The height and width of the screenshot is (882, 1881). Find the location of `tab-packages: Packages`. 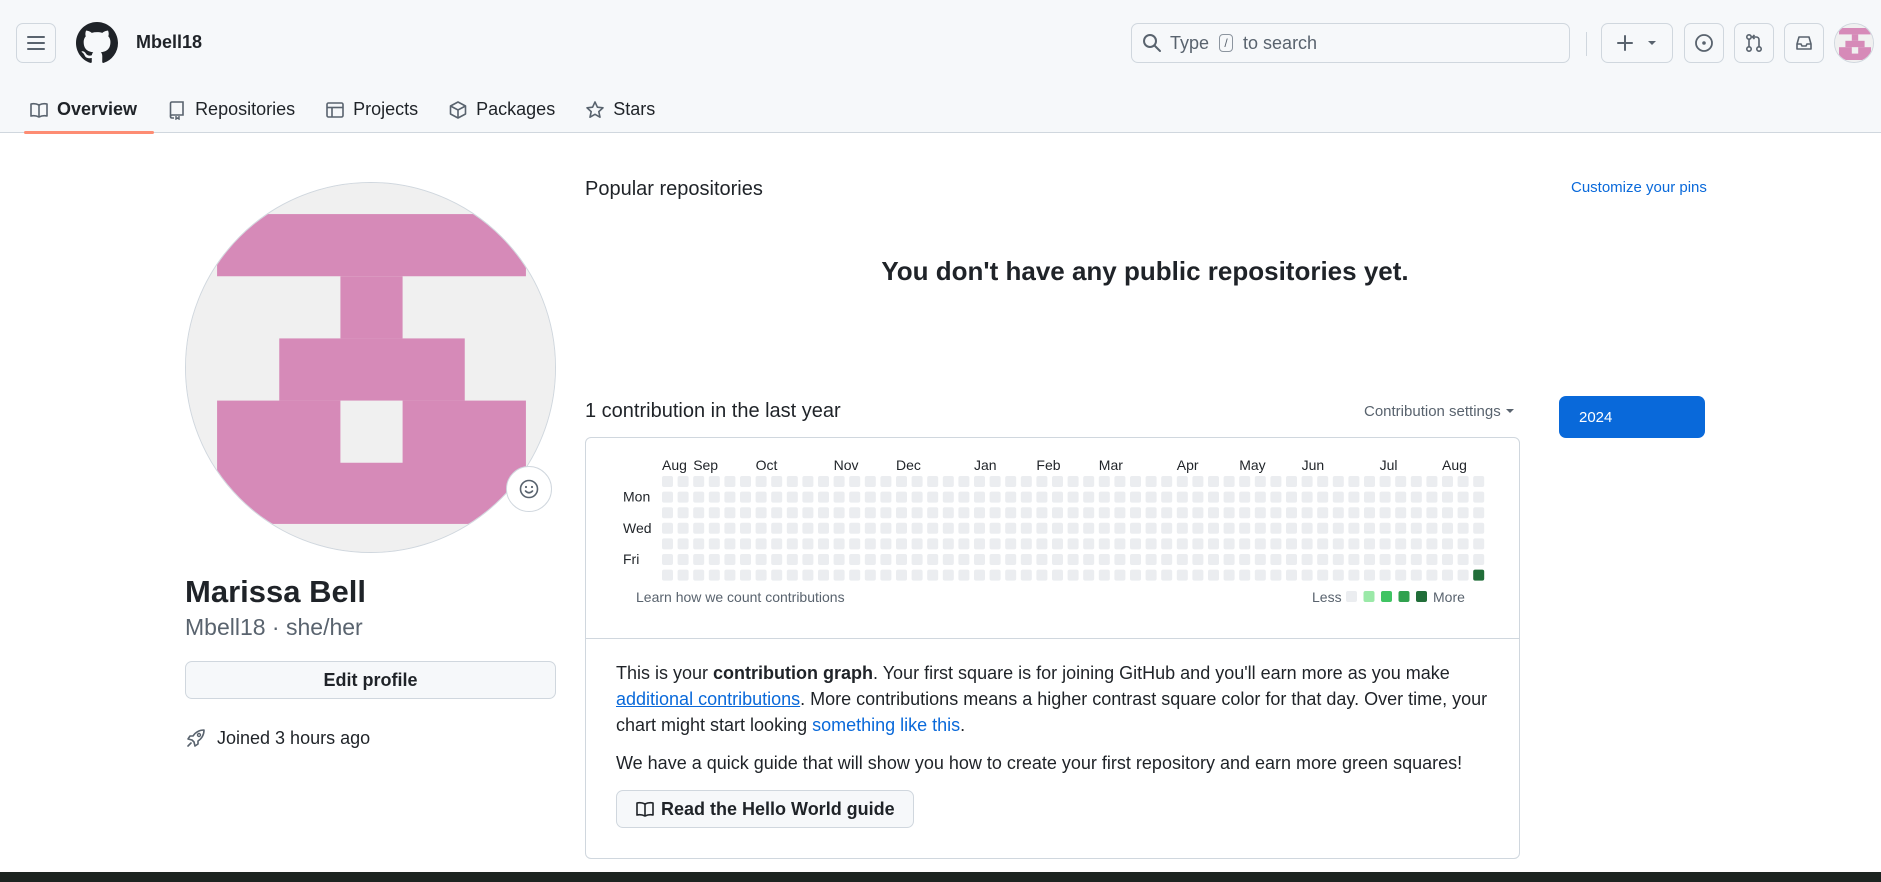

tab-packages: Packages is located at coordinates (501, 109).